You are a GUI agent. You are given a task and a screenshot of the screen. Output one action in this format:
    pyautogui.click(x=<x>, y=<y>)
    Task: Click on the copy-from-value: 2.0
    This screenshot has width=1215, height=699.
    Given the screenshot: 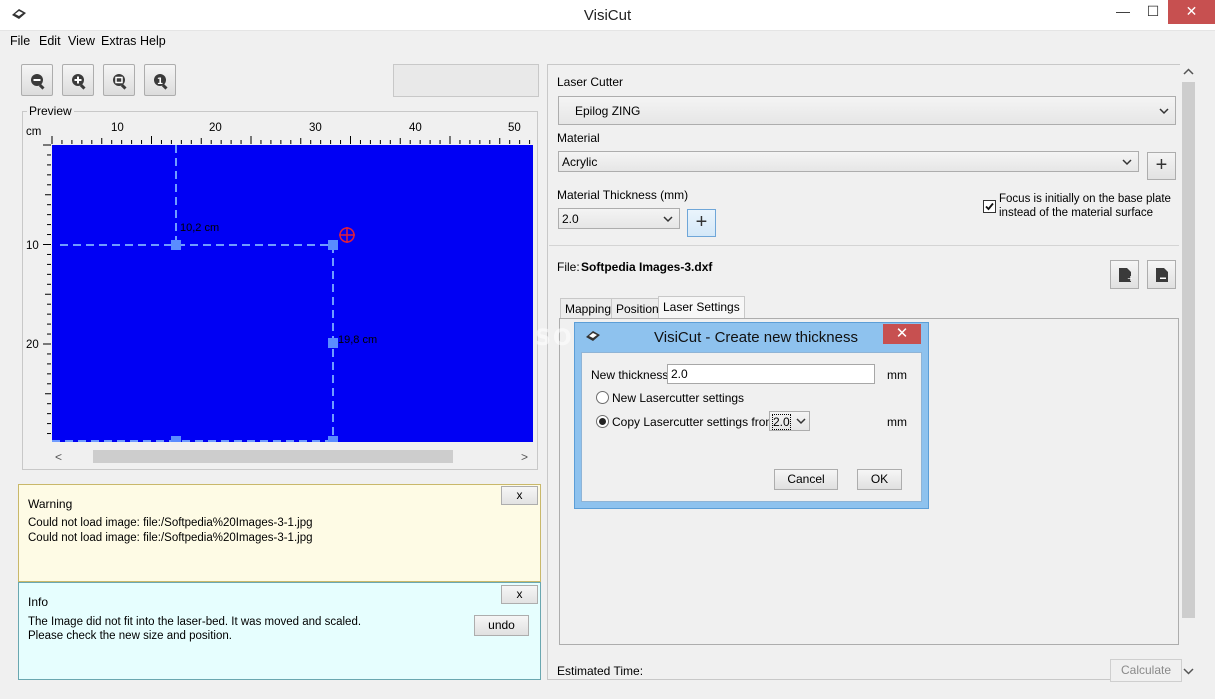 What is the action you would take?
    pyautogui.click(x=781, y=422)
    